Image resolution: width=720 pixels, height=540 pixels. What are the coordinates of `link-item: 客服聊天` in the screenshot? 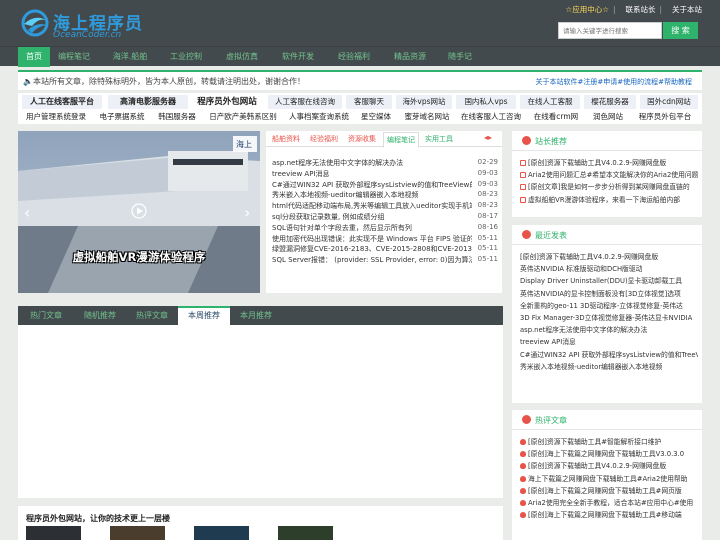 It's located at (369, 102).